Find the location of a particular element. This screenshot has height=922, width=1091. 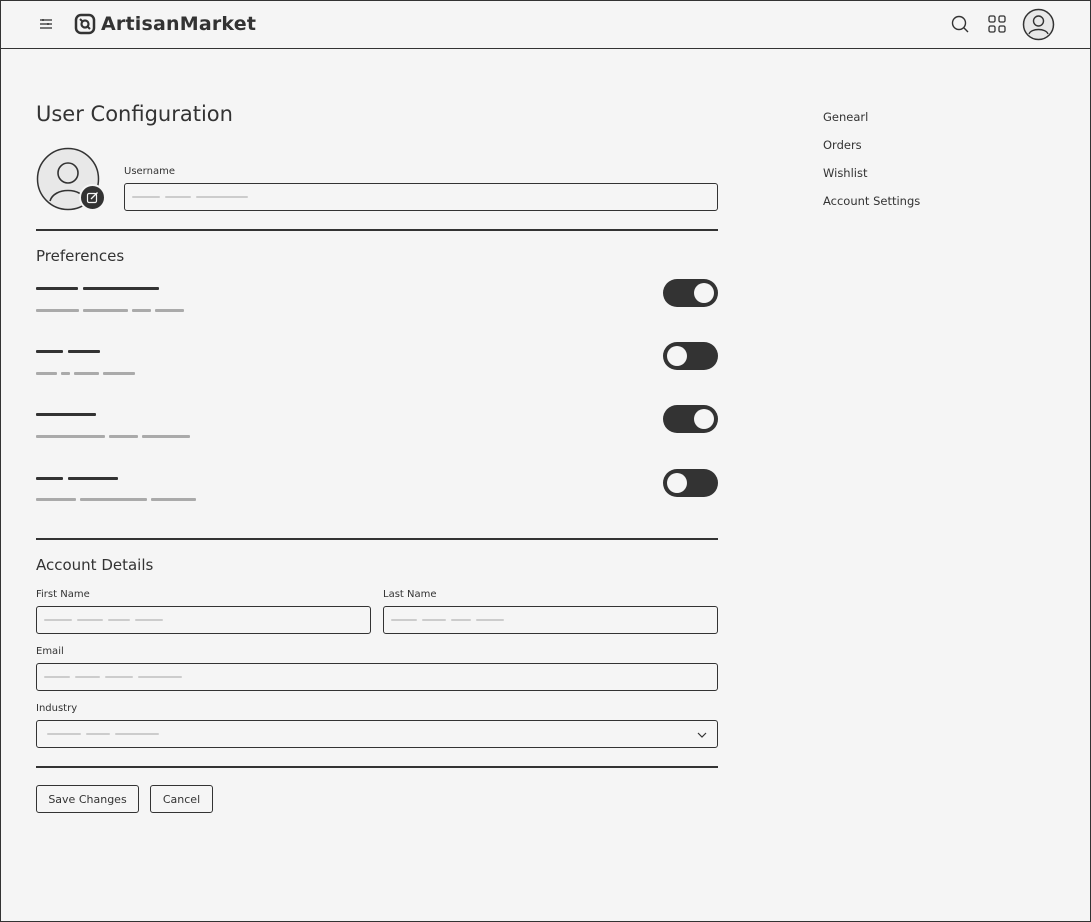

user-avatar-icon is located at coordinates (1038, 24).